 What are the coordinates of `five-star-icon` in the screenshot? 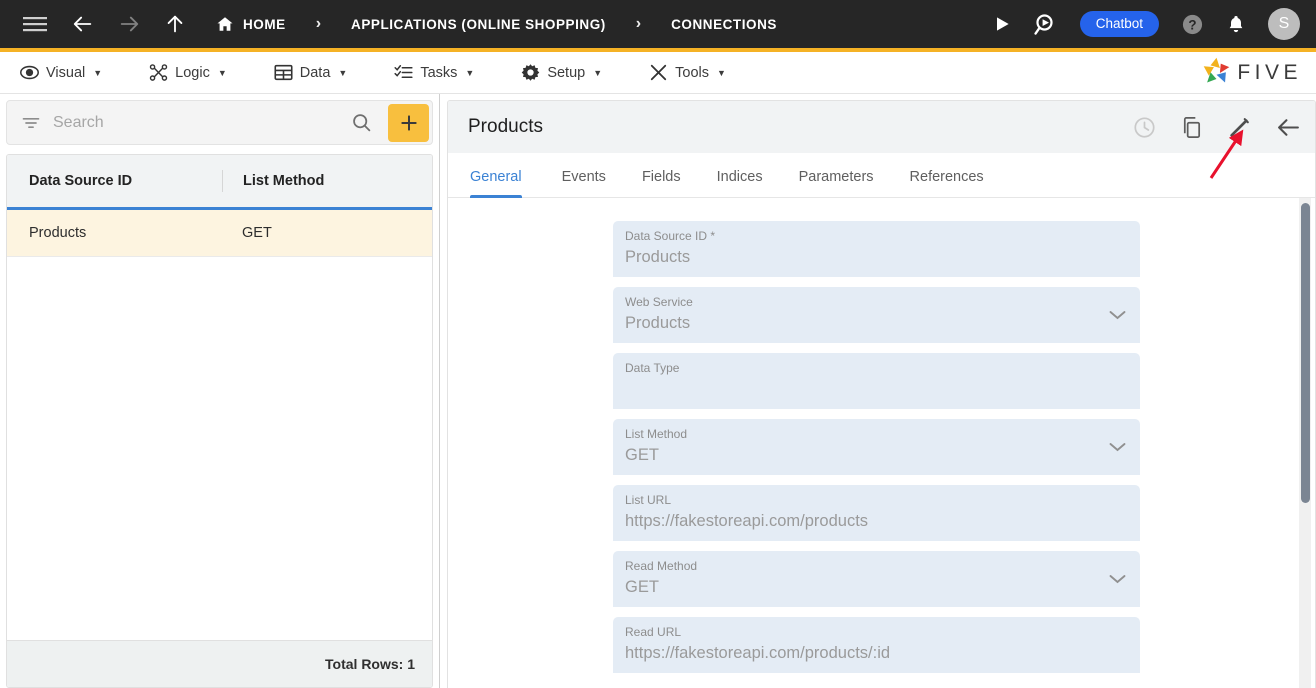 It's located at (1216, 73).